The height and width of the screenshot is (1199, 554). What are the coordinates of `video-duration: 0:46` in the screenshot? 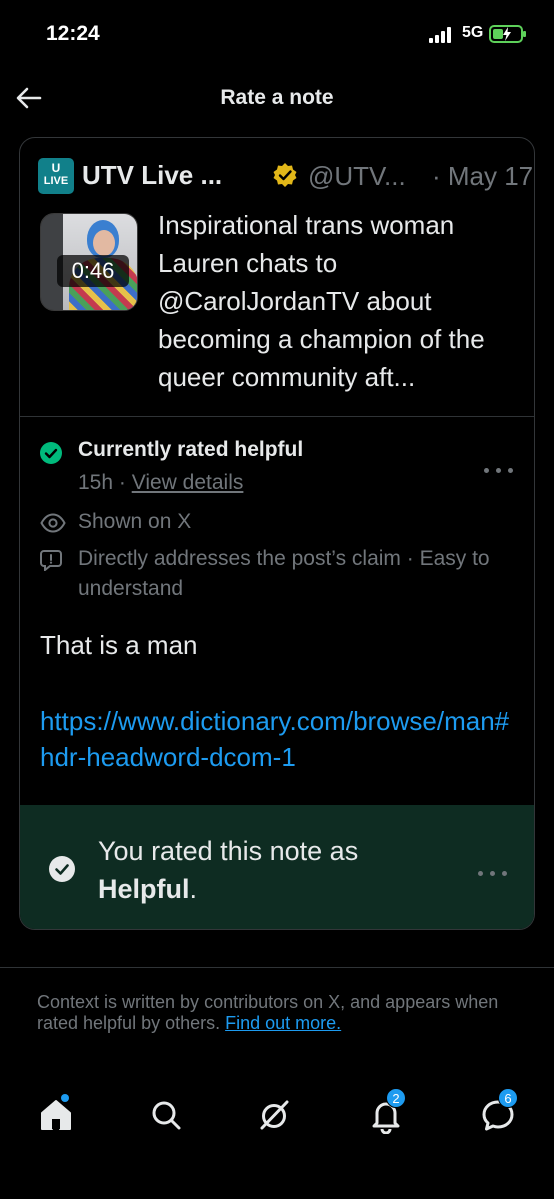 It's located at (93, 271).